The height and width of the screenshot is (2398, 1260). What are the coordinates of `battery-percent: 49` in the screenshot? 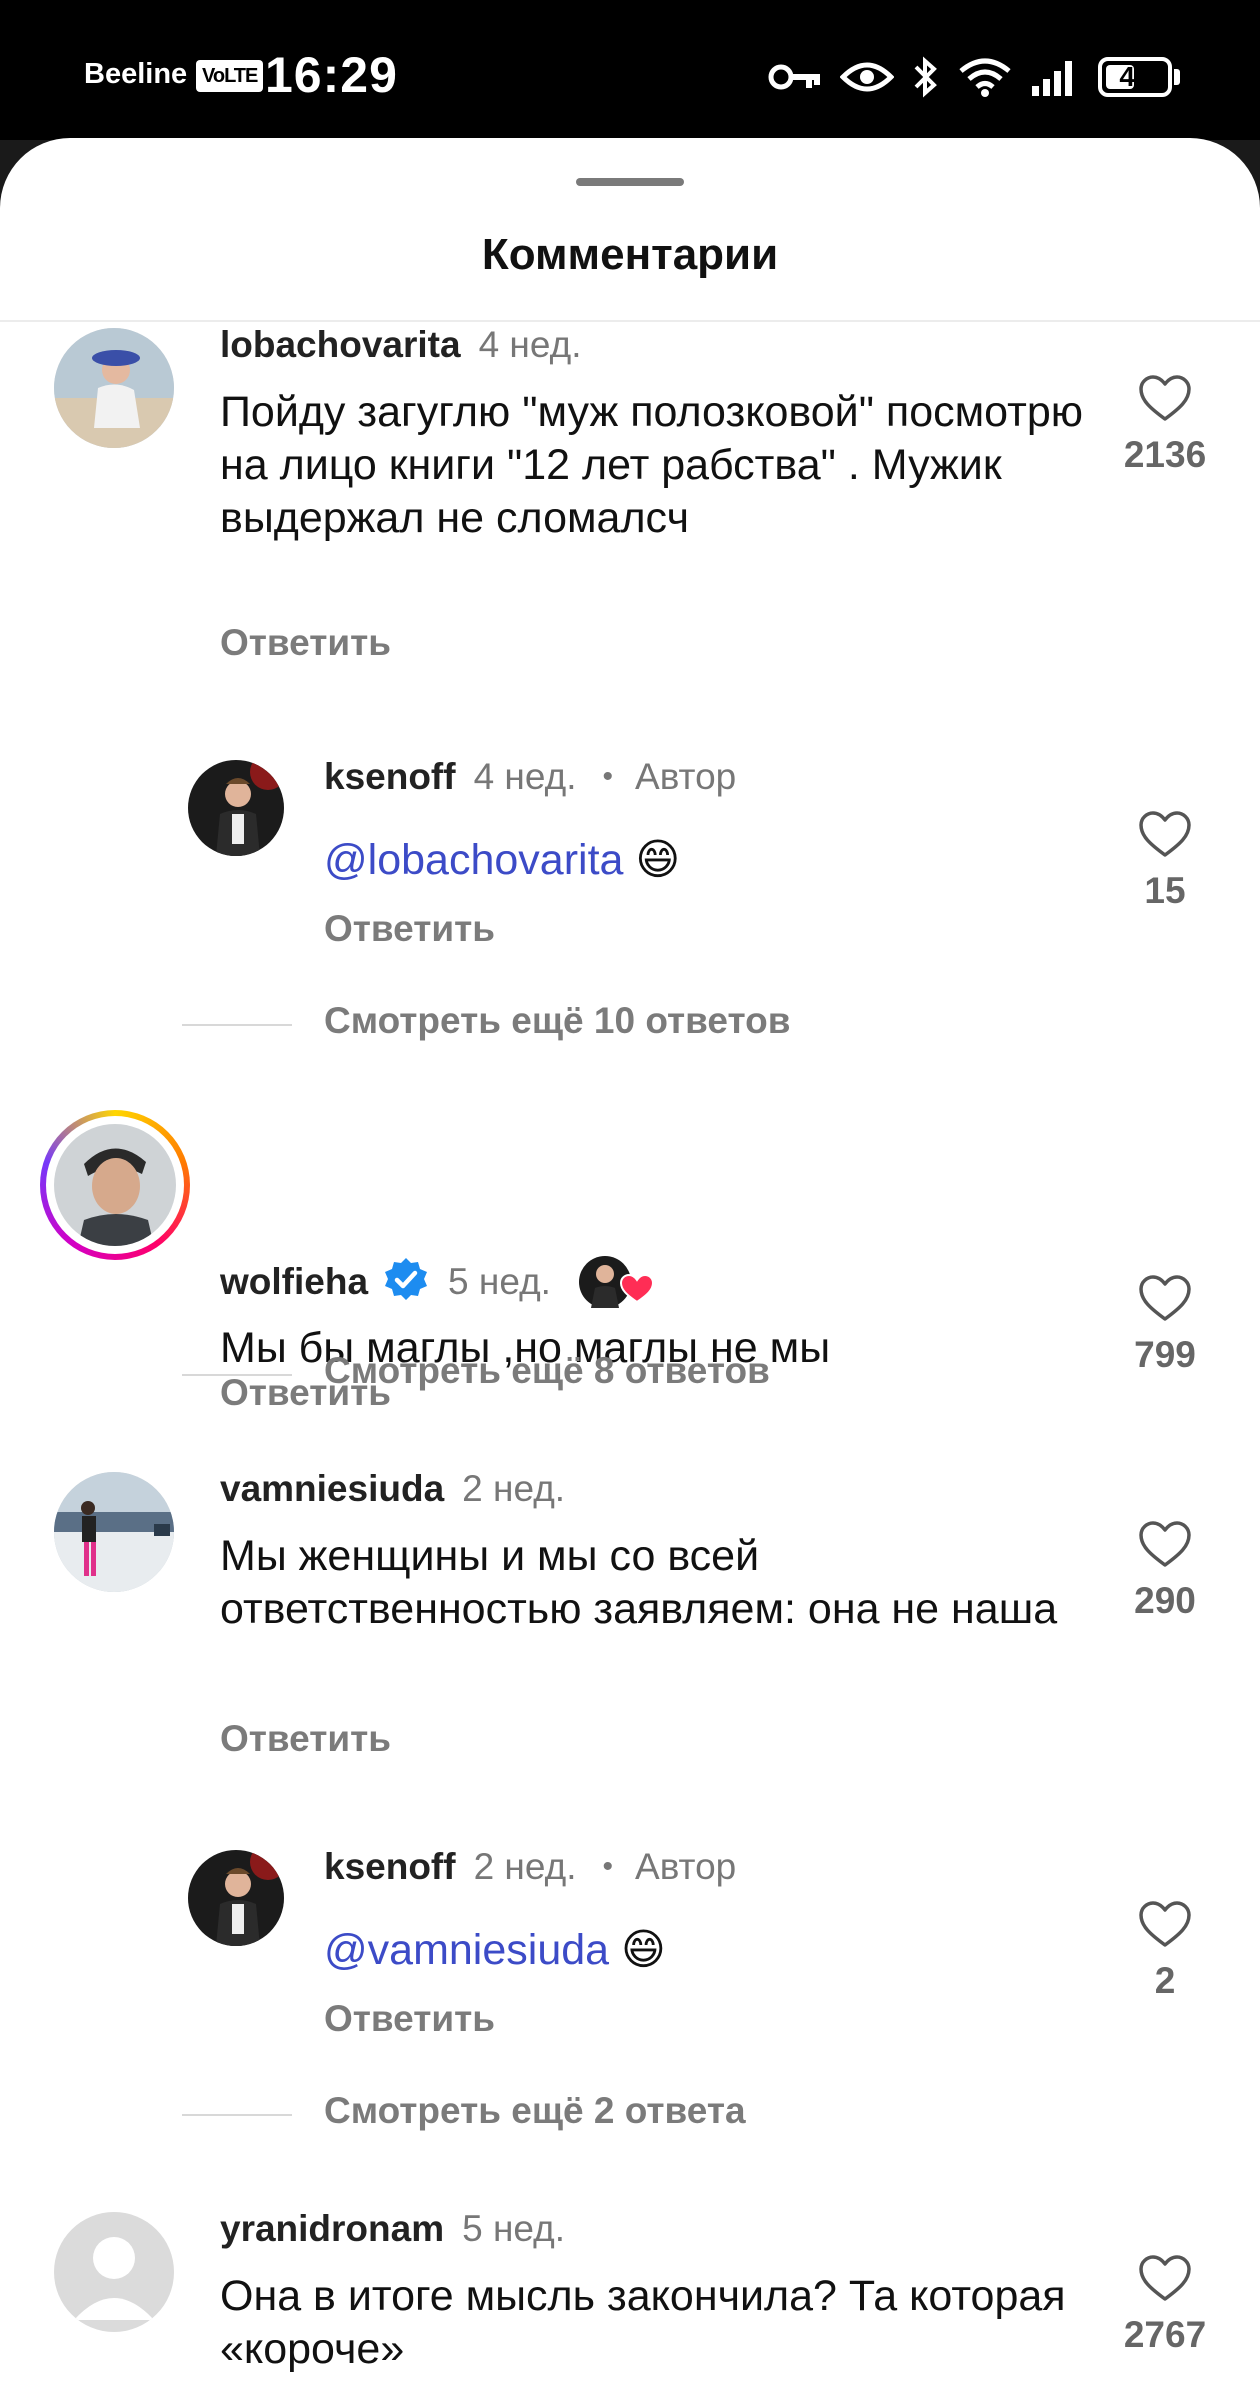 It's located at (1135, 76).